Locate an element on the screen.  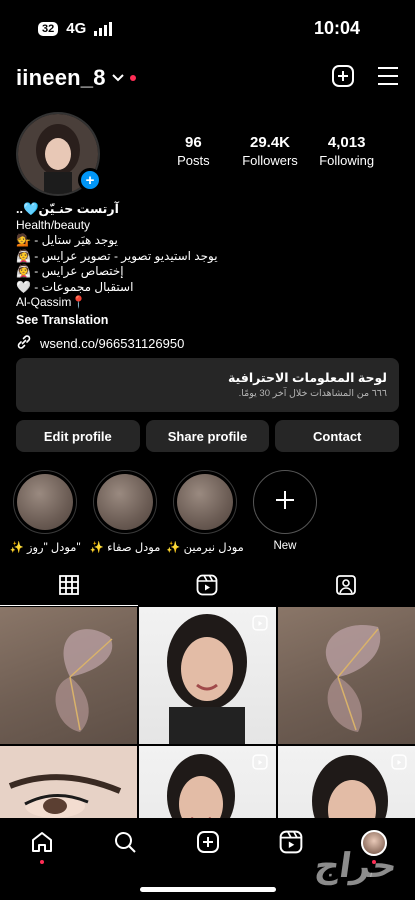
profile-header: iineen_8 is located at coordinates (207, 78).